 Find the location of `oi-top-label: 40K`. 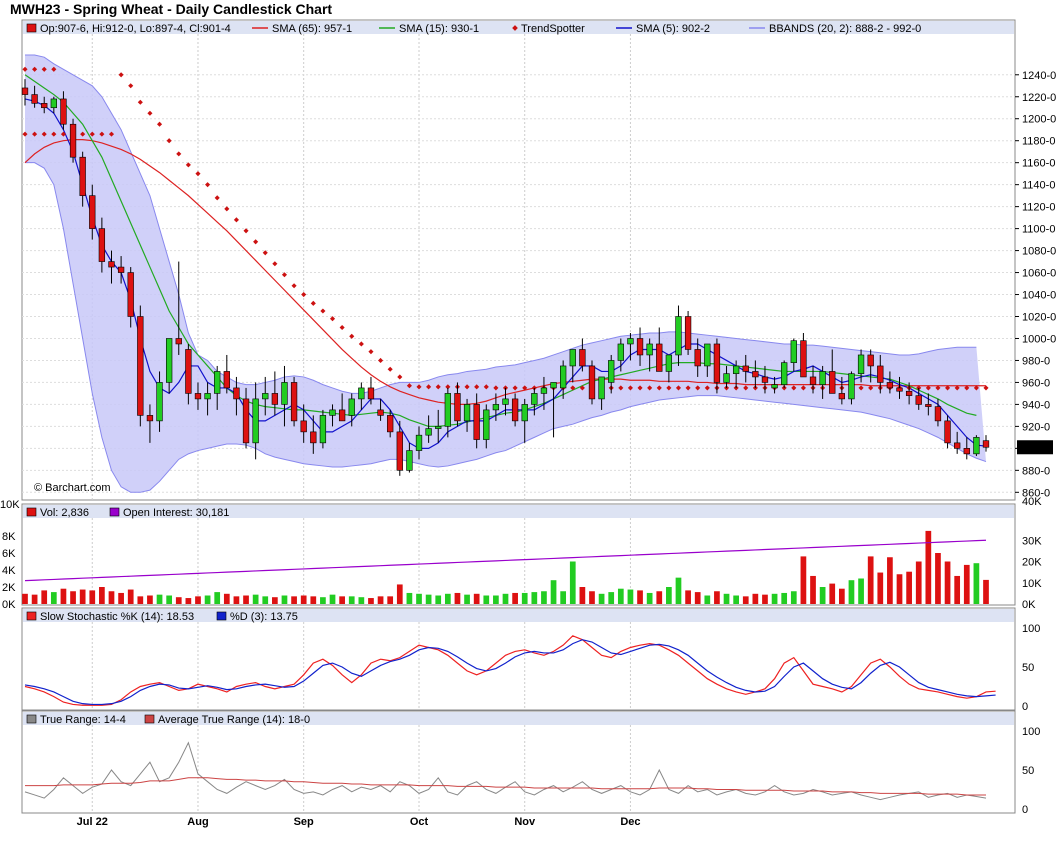

oi-top-label: 40K is located at coordinates (1032, 502).